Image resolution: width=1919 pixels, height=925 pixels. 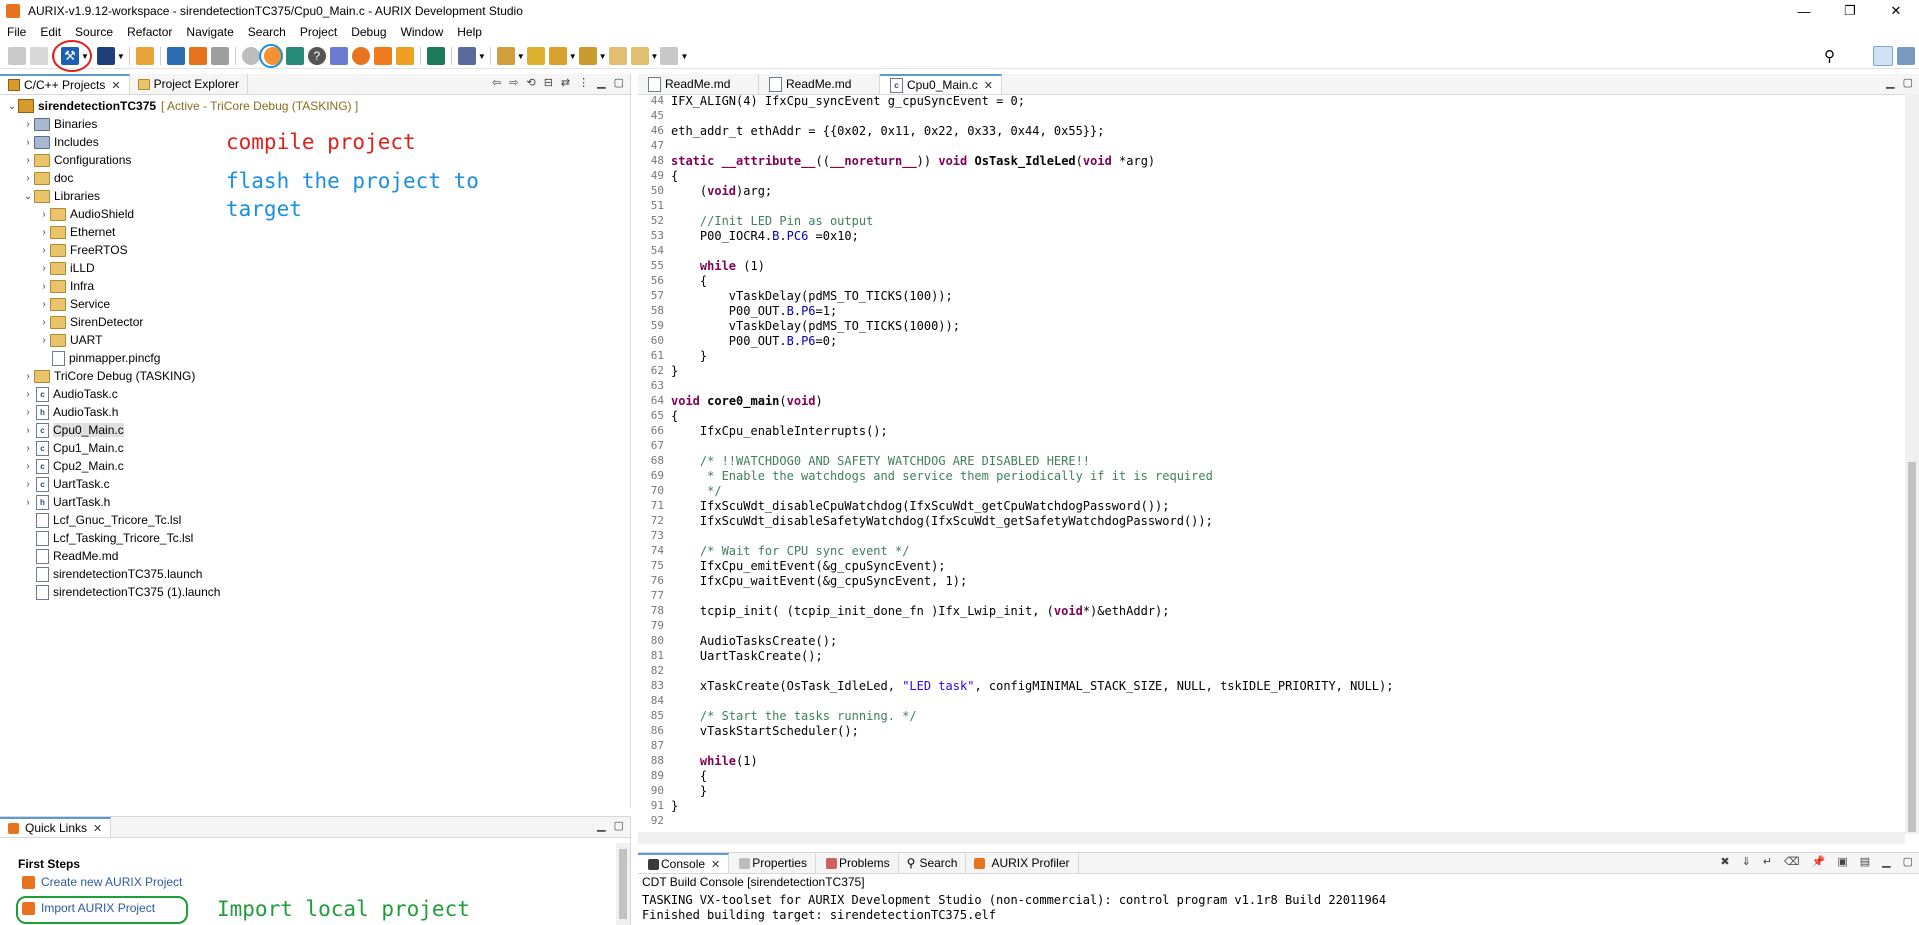 I want to click on back-icon: ⇦, so click(x=496, y=82).